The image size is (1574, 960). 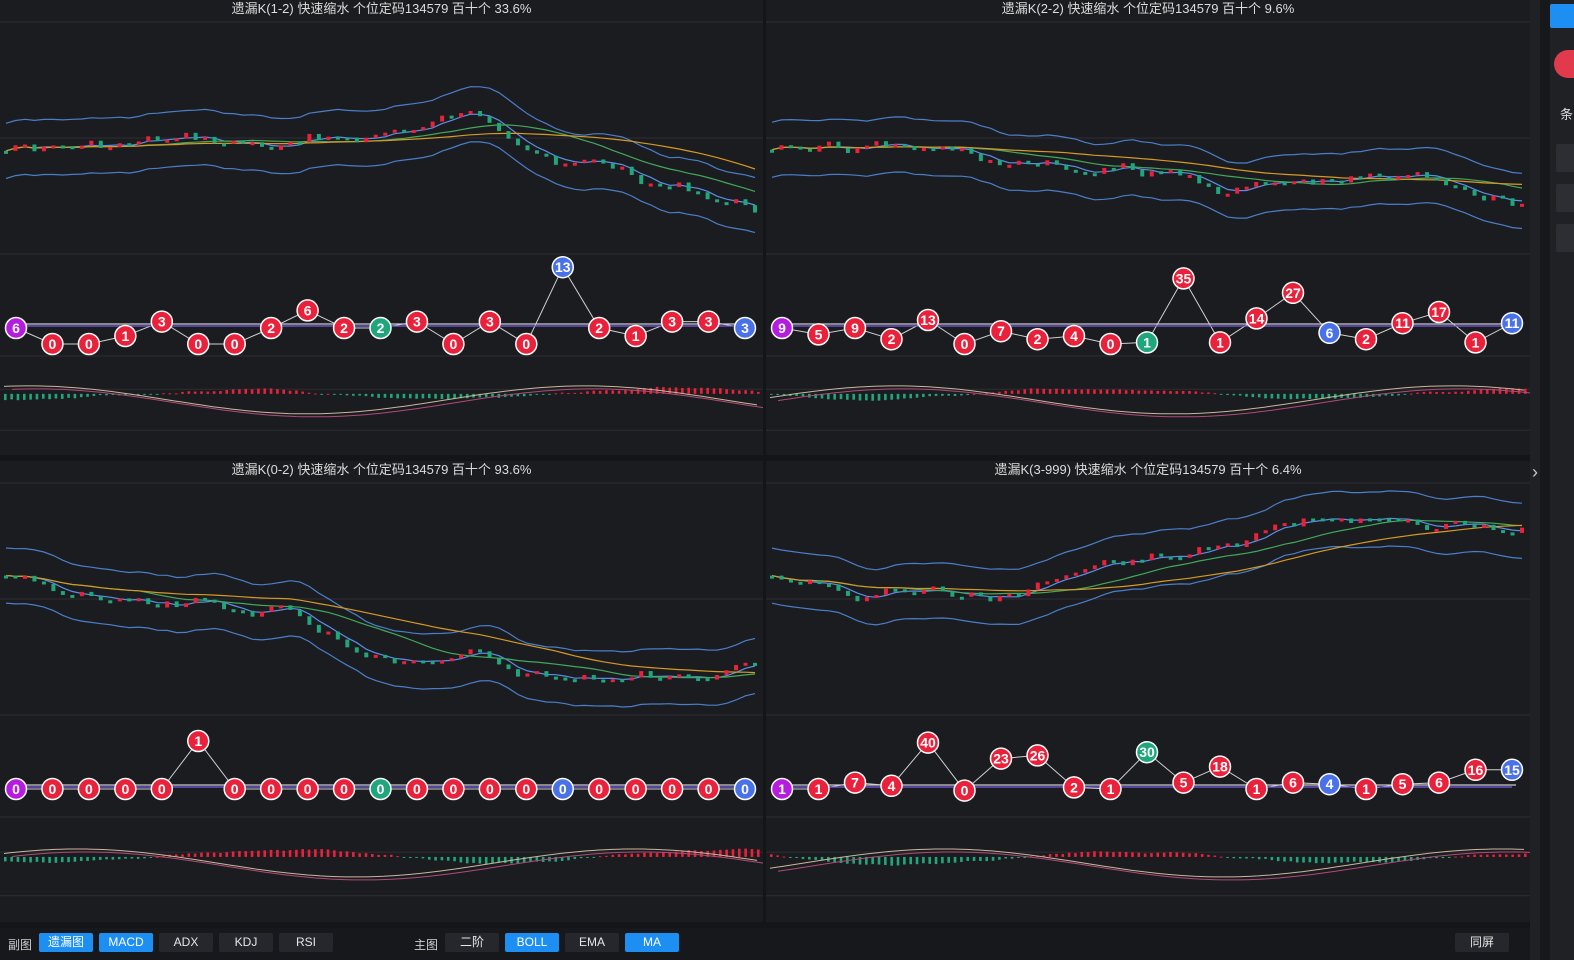 What do you see at coordinates (652, 942) in the screenshot?
I see `main-button-ma: MA` at bounding box center [652, 942].